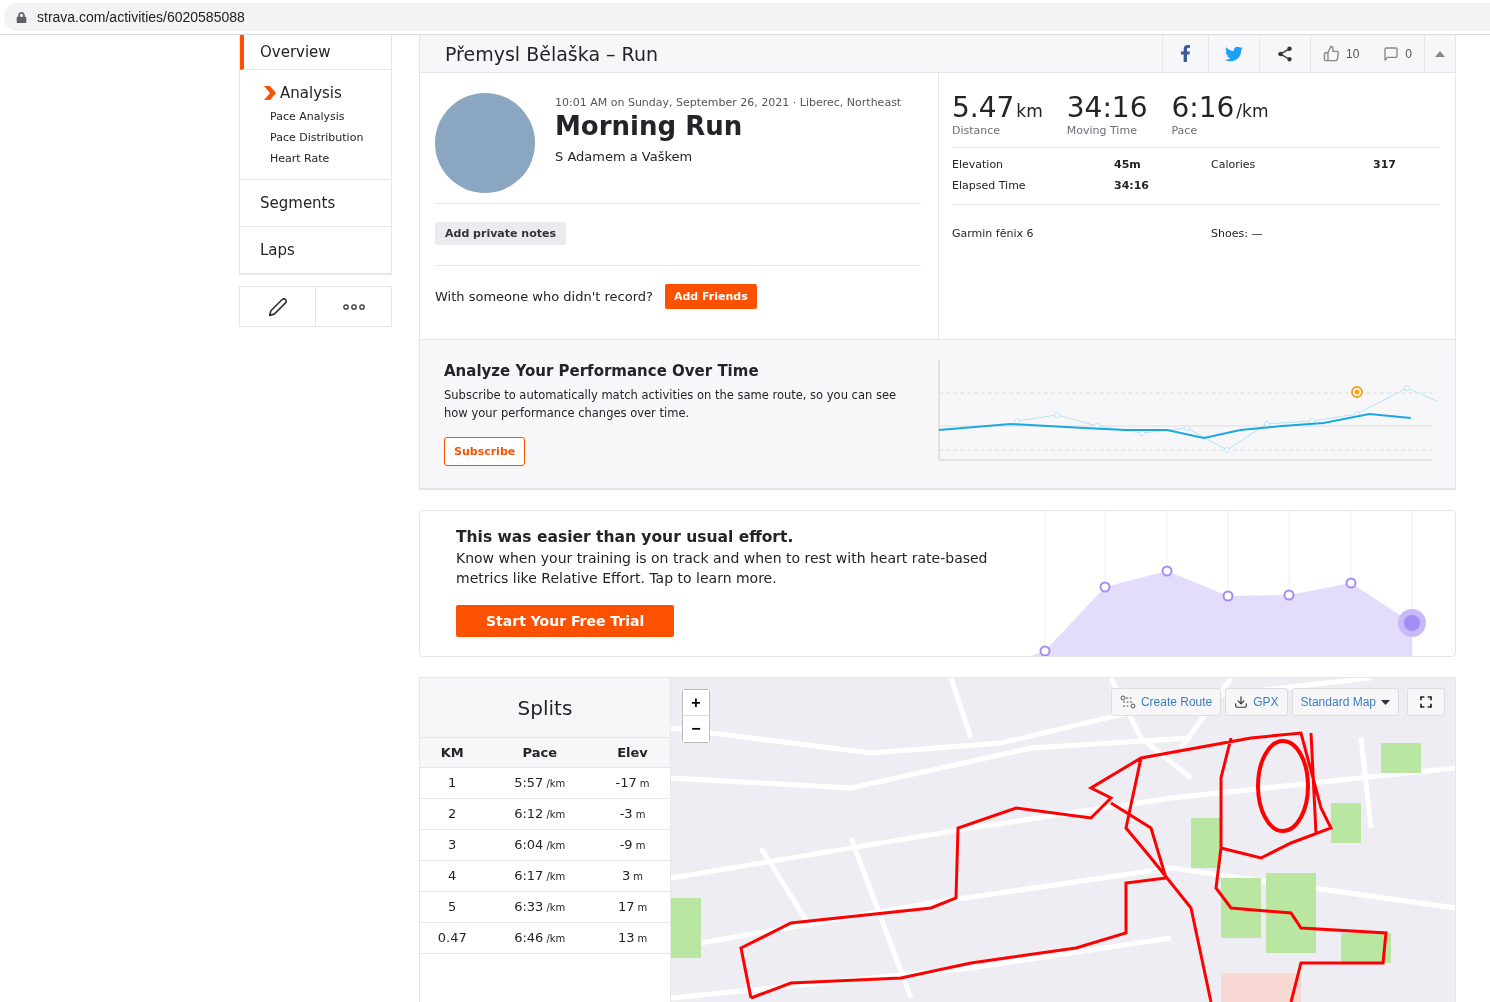 The image size is (1490, 1002). What do you see at coordinates (696, 703) in the screenshot?
I see `zoom-in-button: +` at bounding box center [696, 703].